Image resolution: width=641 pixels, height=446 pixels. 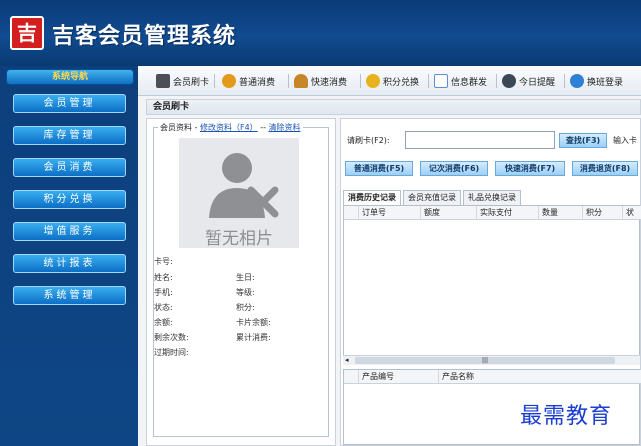 What do you see at coordinates (320, 33) in the screenshot?
I see `app-header: 吉 吉客会员管理系统` at bounding box center [320, 33].